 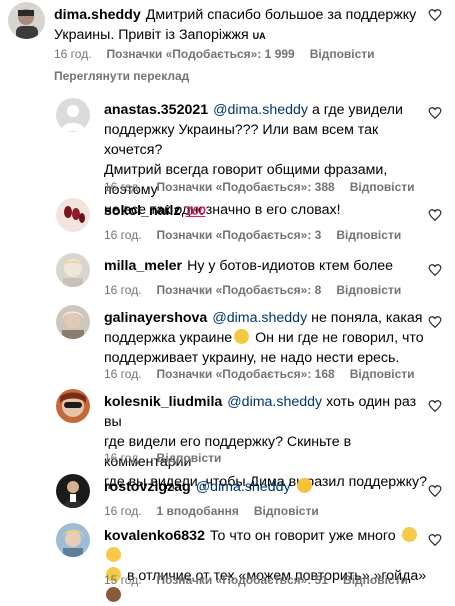 I want to click on likes-count: Позначки «Подобається»: 388, so click(x=246, y=187).